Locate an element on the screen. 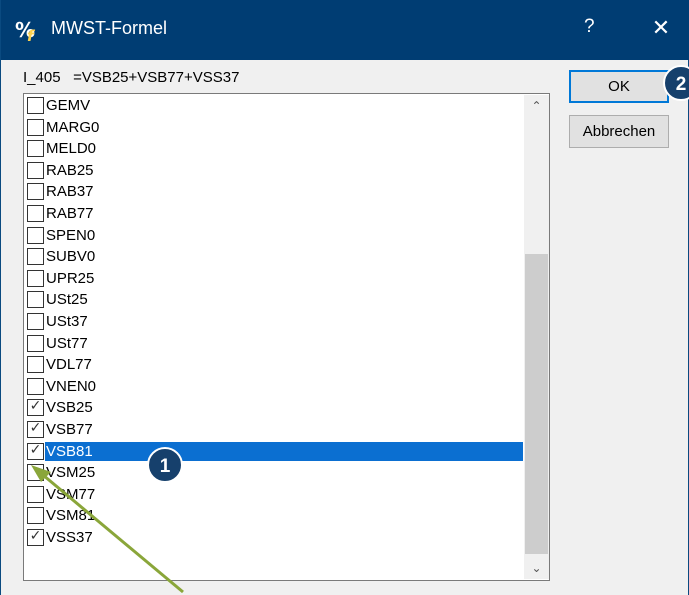  item-label: USt77 is located at coordinates (67, 343).